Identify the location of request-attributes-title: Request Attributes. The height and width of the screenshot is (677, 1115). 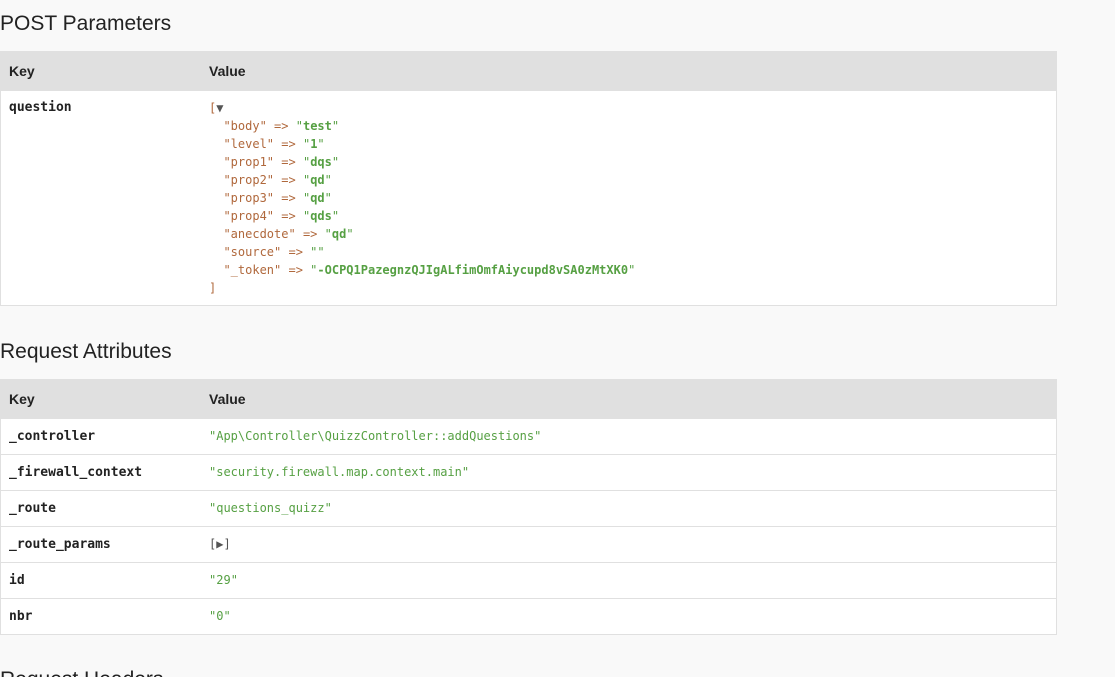
(86, 351).